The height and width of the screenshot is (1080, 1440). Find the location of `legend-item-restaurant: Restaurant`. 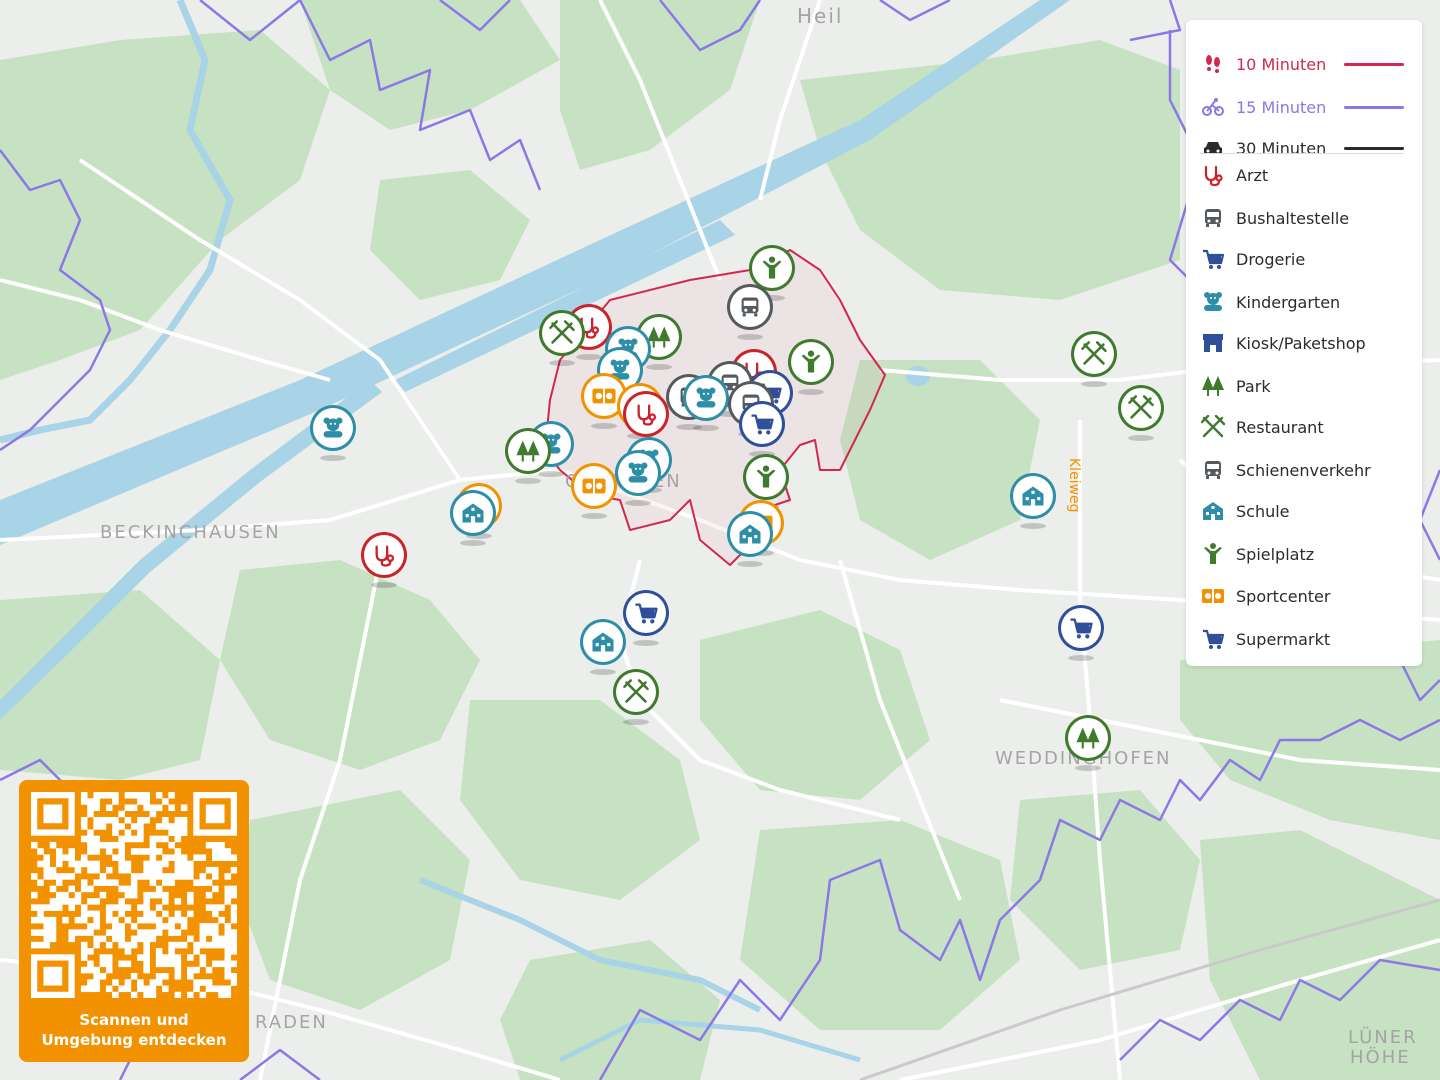

legend-item-restaurant: Restaurant is located at coordinates (1302, 427).